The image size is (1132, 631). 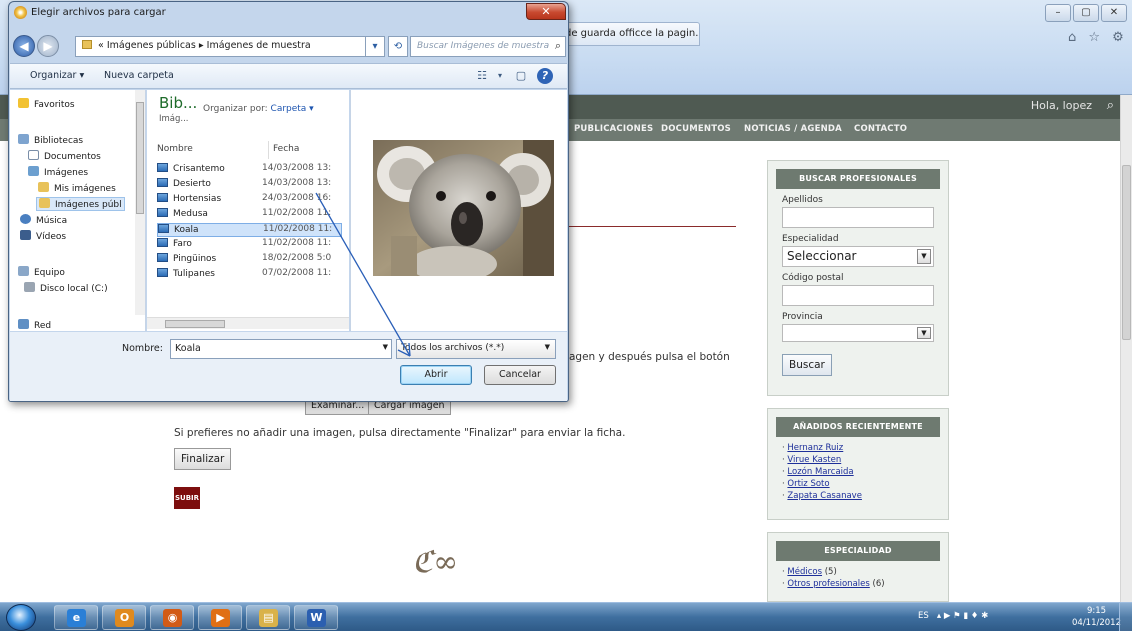 I want to click on organize-by-dropdown: Carpeta ▾, so click(x=292, y=109).